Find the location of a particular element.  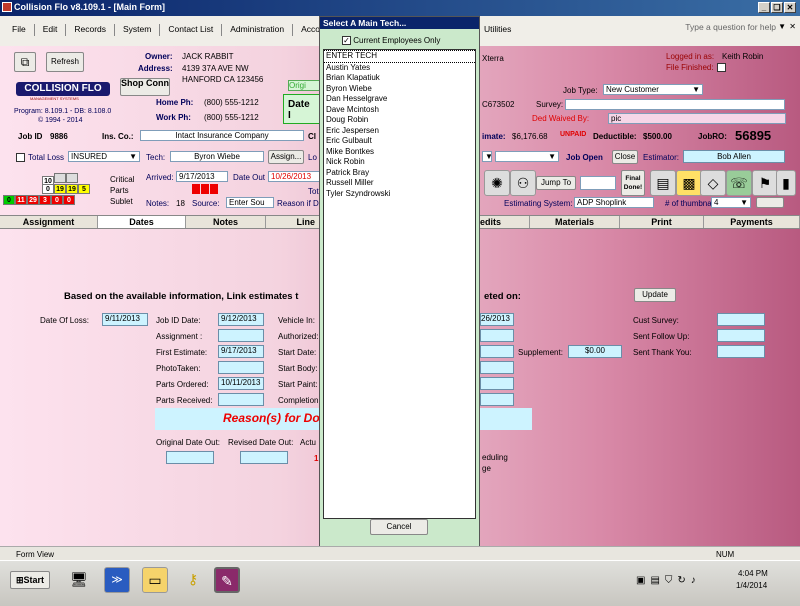

diamond-icon: ◇ is located at coordinates (713, 183).